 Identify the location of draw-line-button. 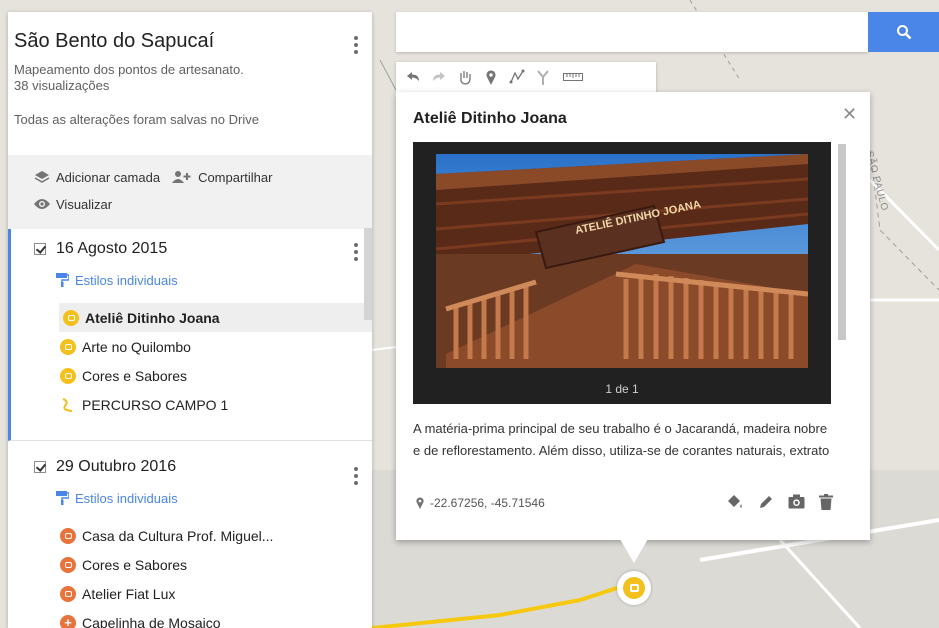
(517, 77).